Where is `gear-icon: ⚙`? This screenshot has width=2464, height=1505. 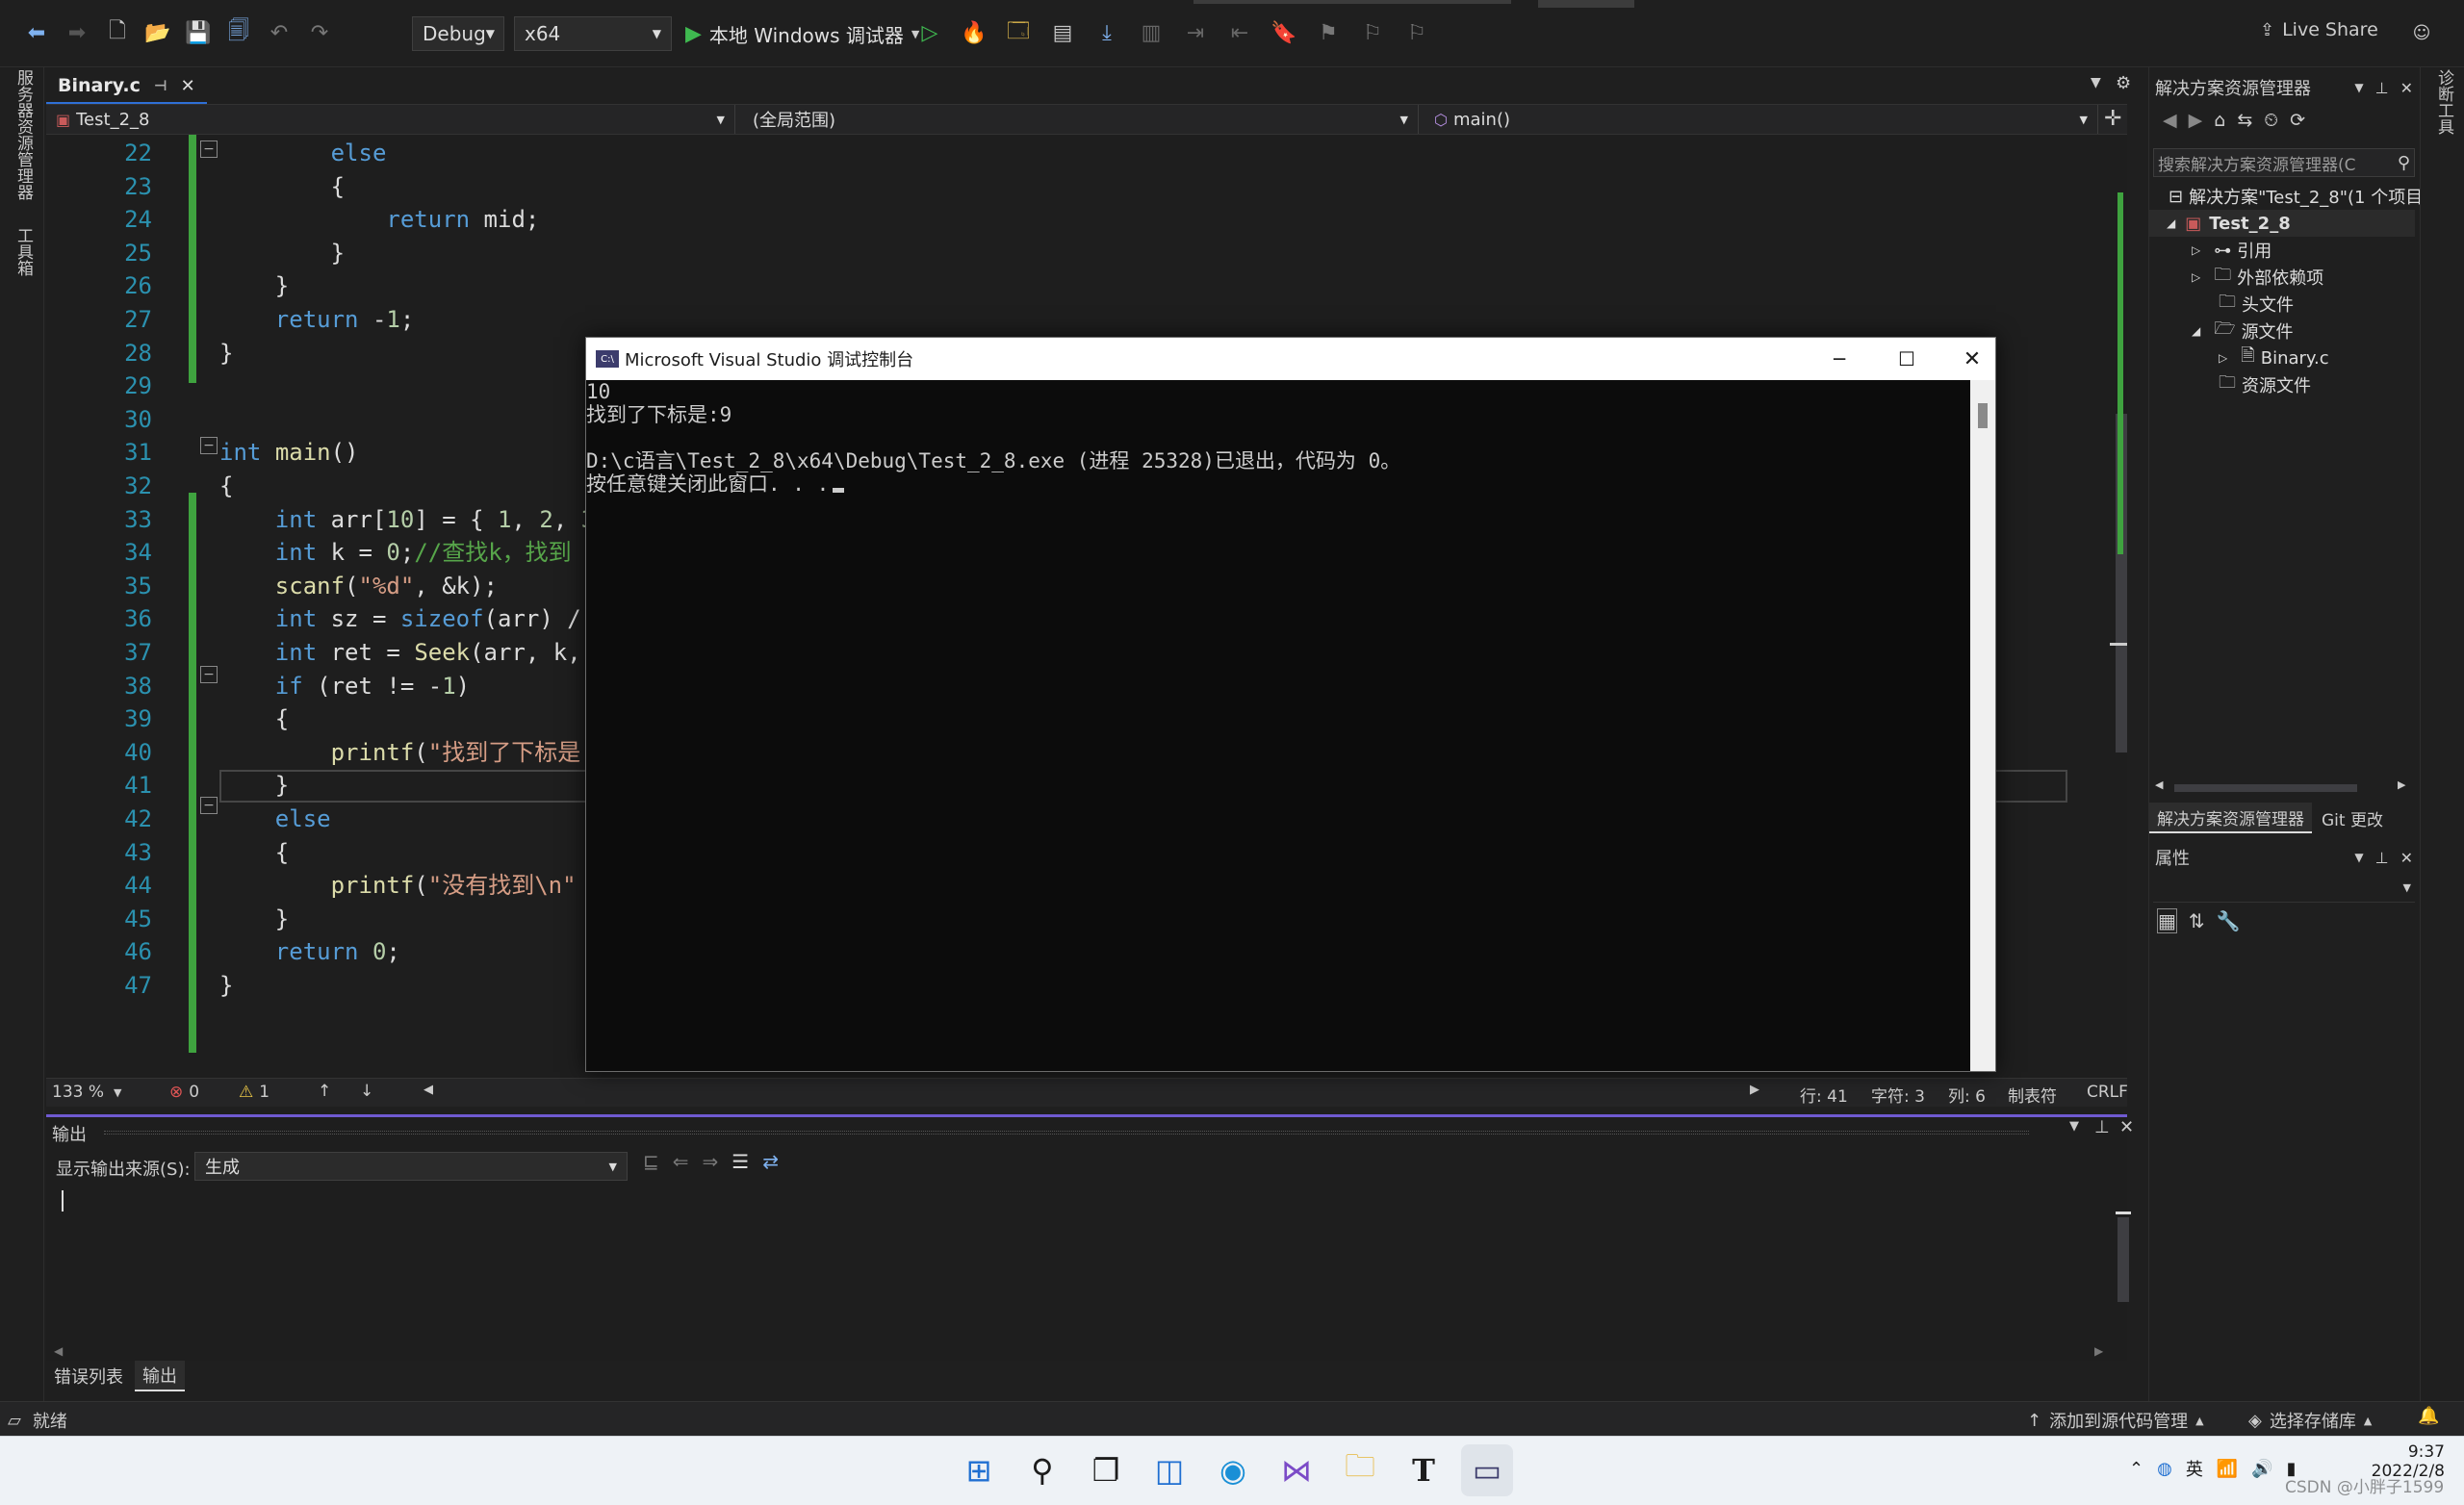 gear-icon: ⚙ is located at coordinates (2123, 83).